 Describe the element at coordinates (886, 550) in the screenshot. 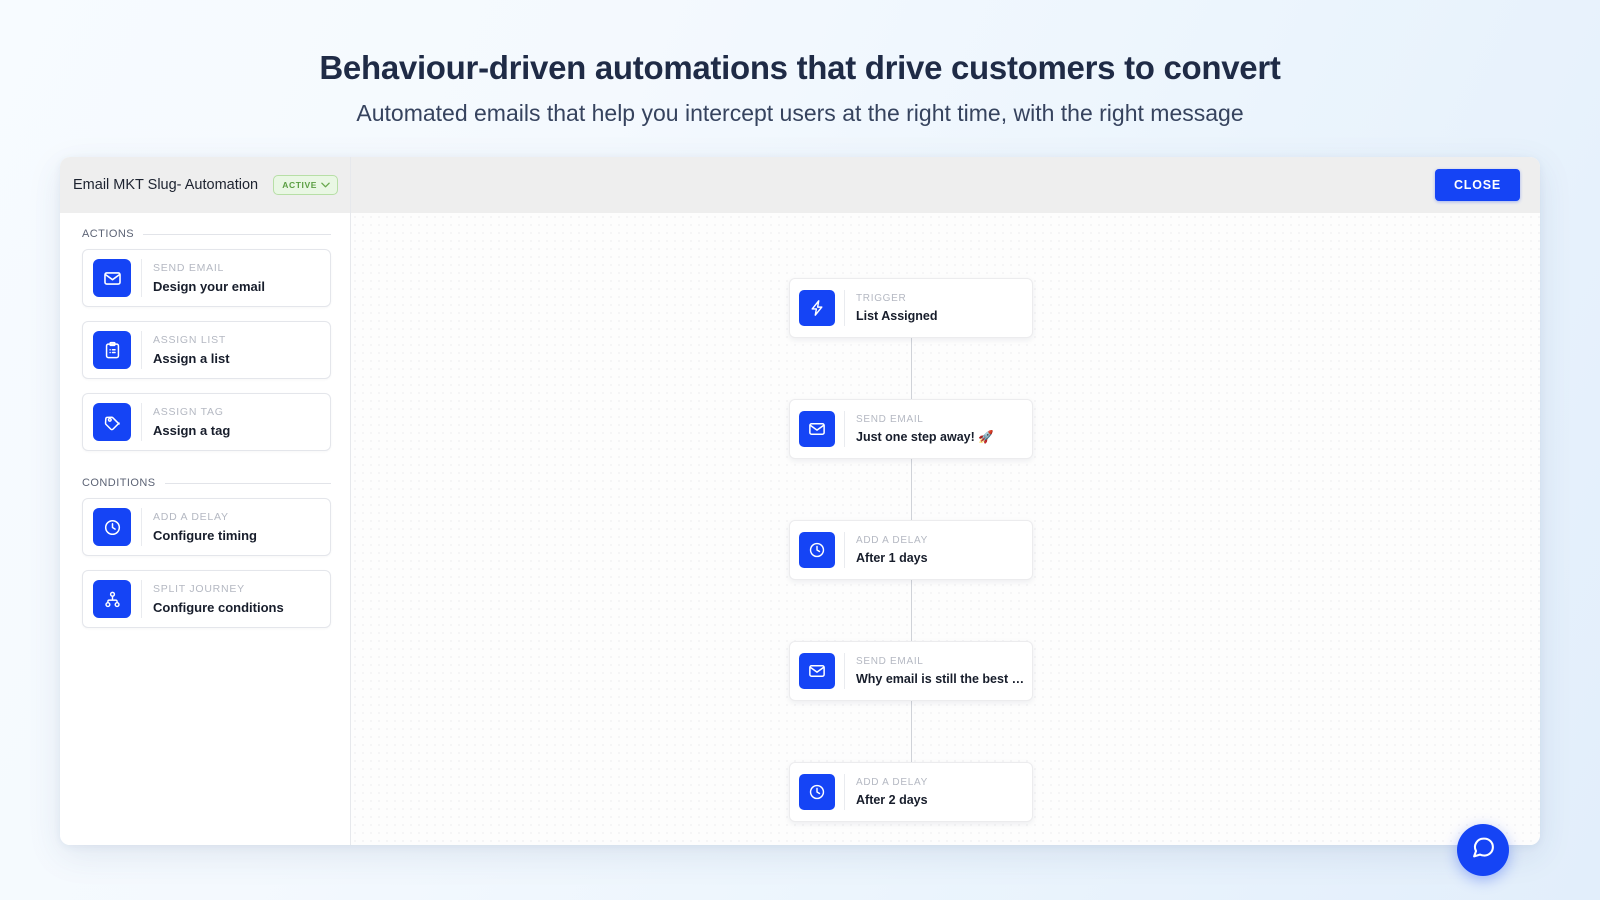

I see `flow-node-text: ADD A DELAY After 1 days` at that location.